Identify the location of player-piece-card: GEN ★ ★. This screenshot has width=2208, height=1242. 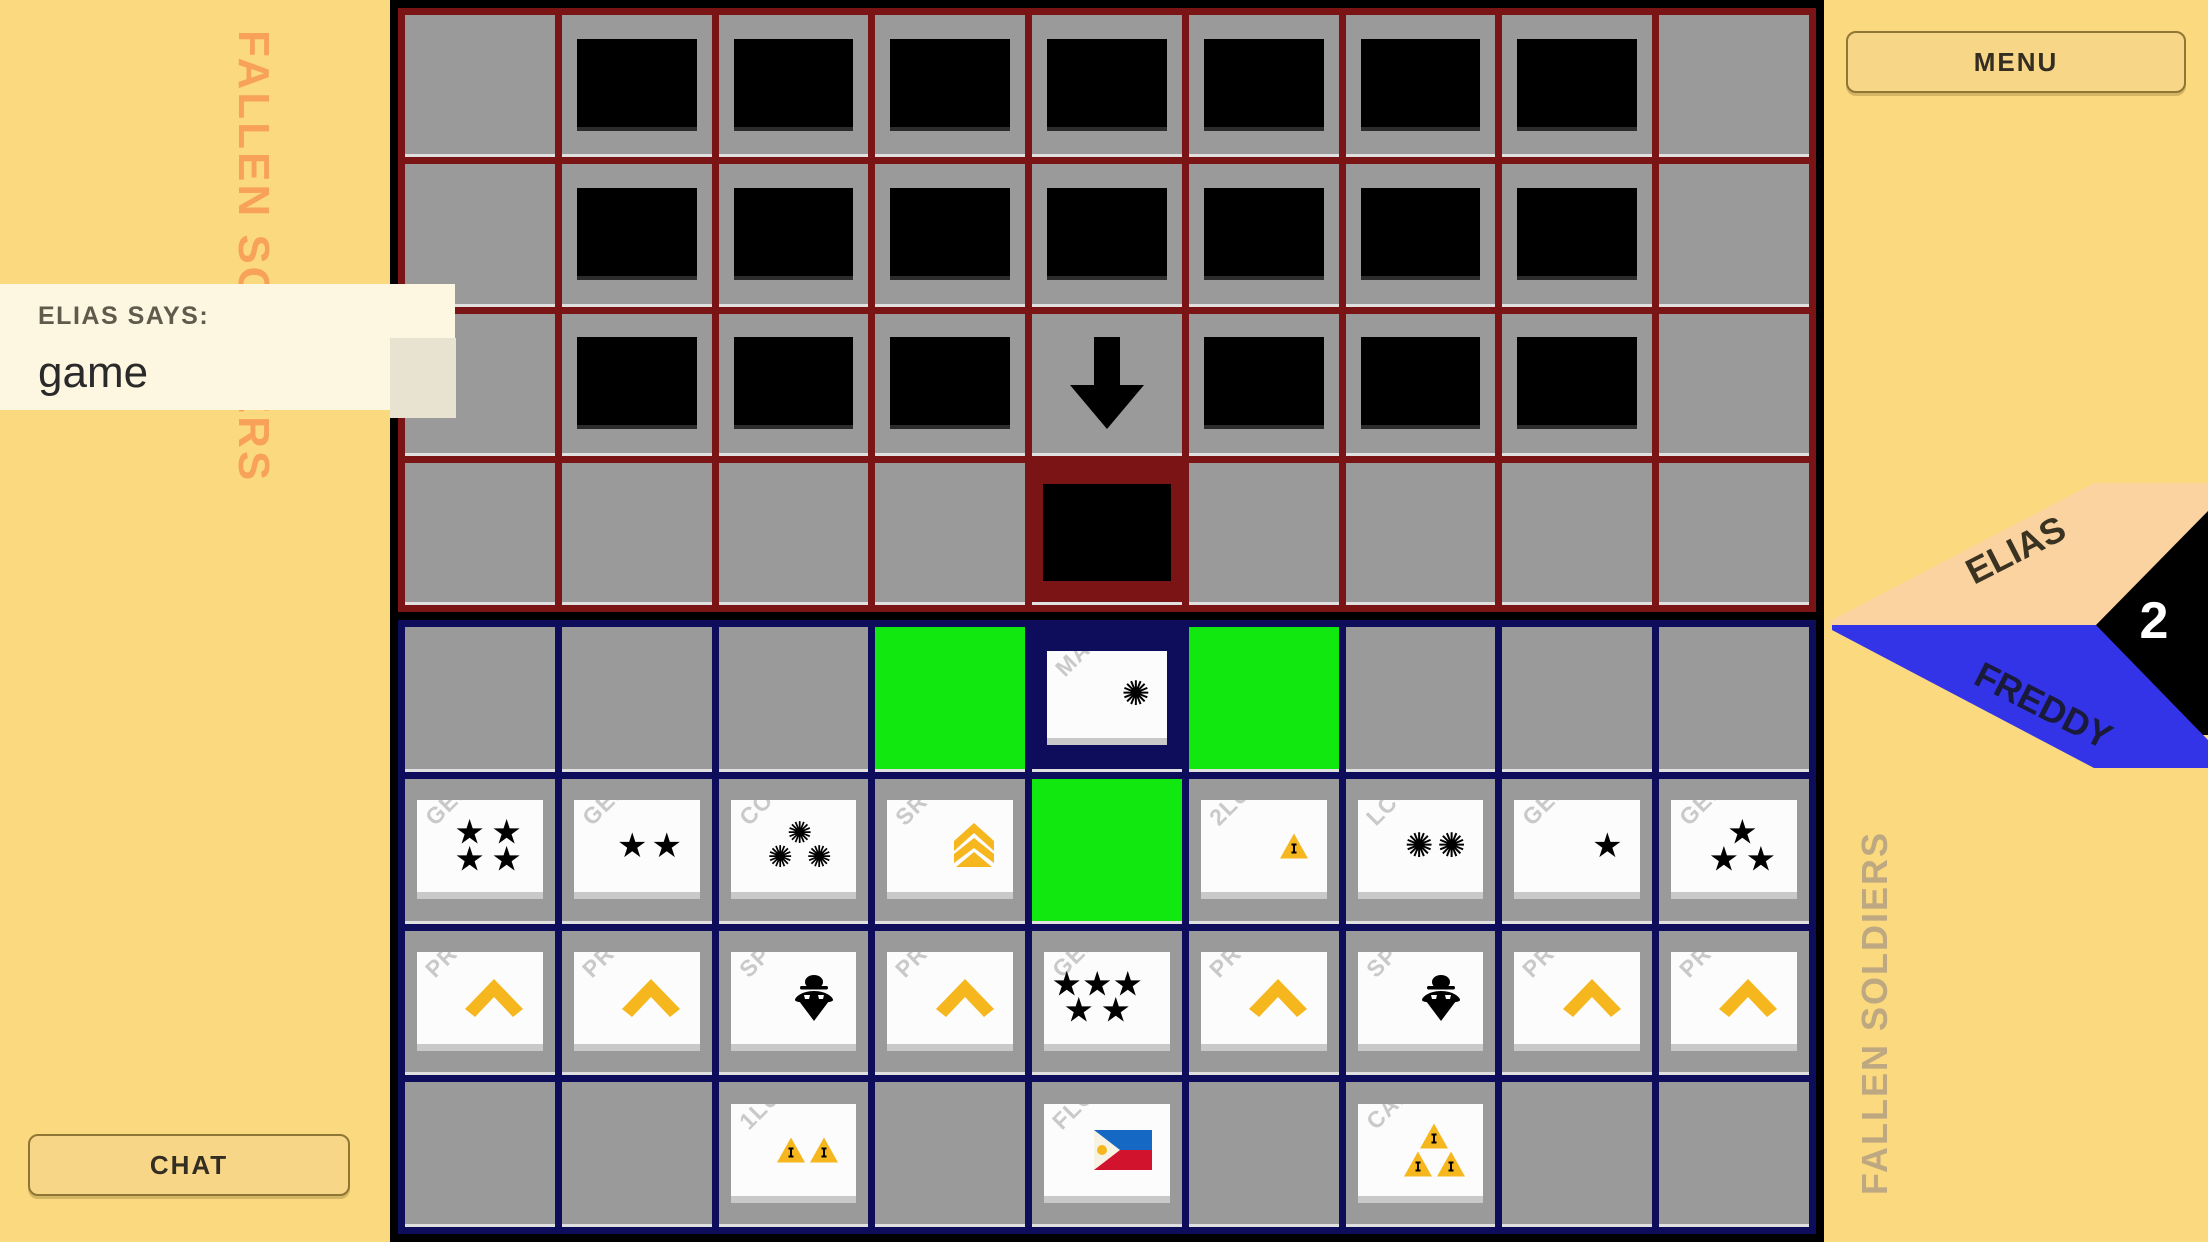
(636, 850).